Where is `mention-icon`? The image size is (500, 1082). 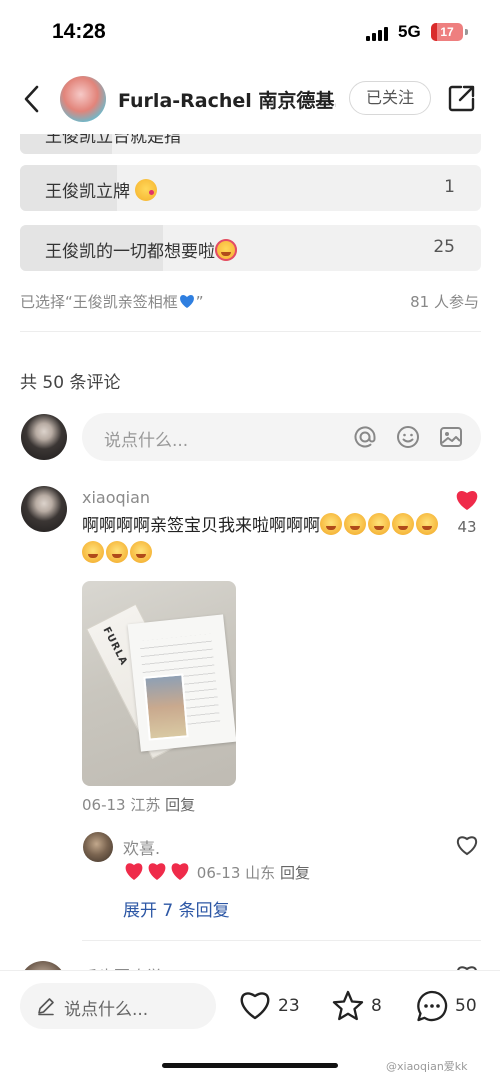
mention-icon is located at coordinates (365, 437).